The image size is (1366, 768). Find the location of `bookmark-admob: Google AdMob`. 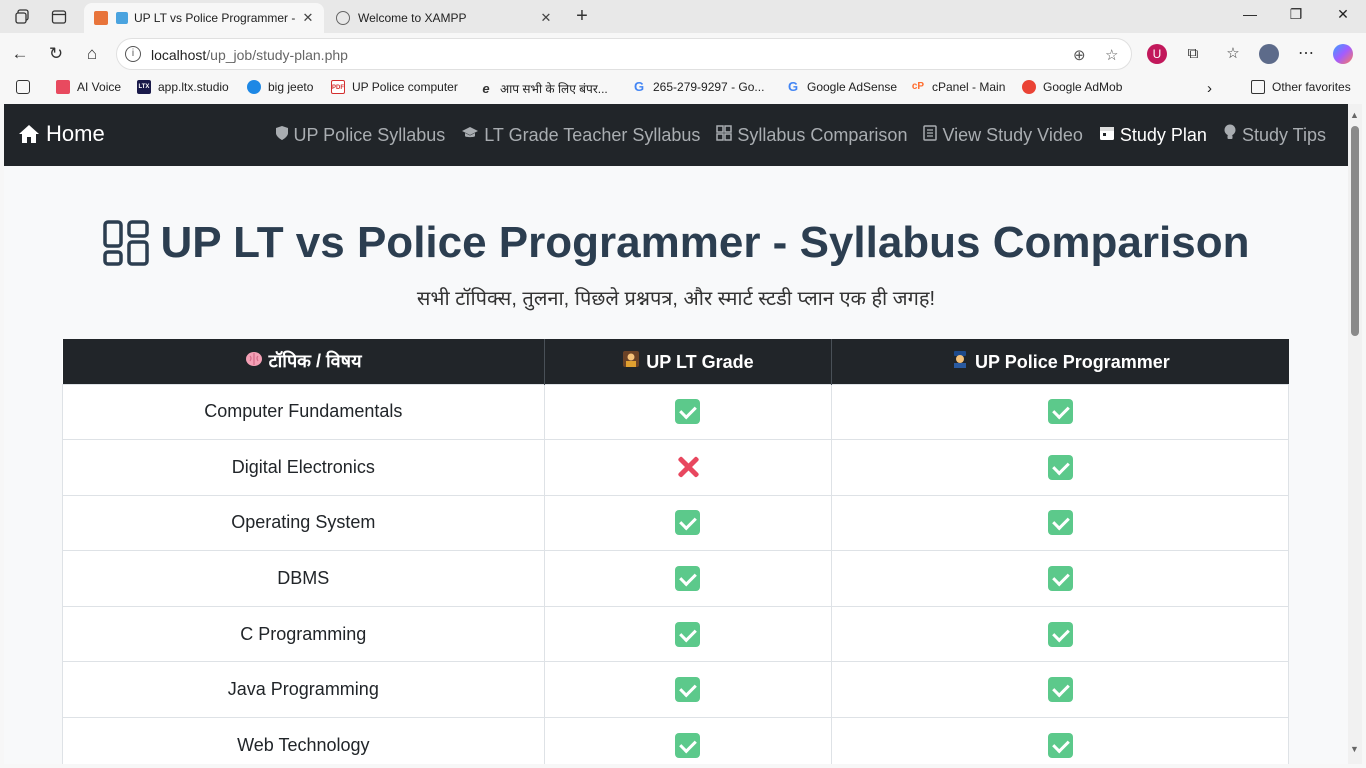

bookmark-admob: Google AdMob is located at coordinates (1072, 87).